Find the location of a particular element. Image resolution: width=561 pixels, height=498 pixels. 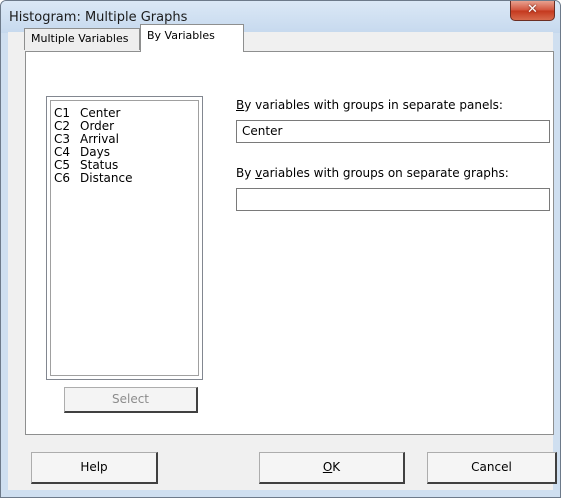

help-button: Help is located at coordinates (94, 468).